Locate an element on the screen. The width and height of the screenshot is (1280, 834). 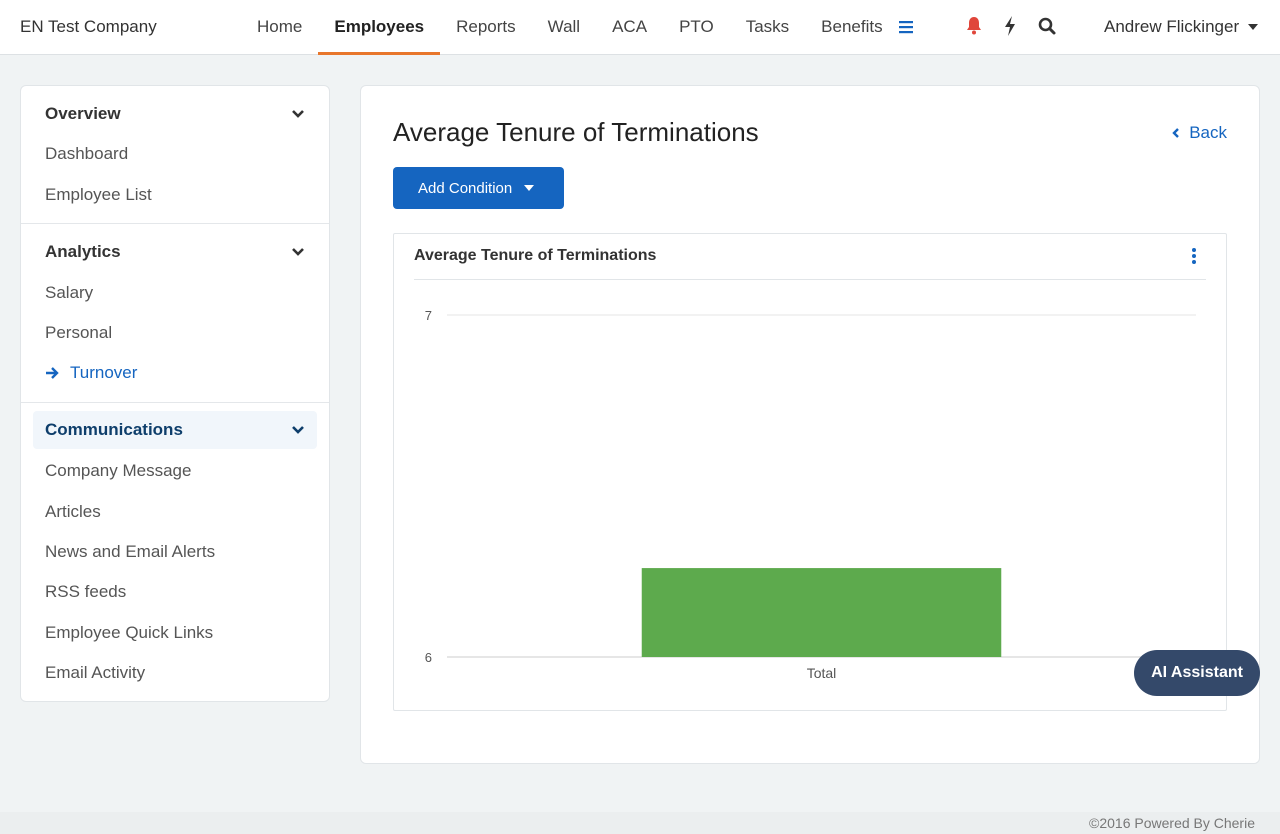
sidebar-item-employee-list: Employee List is located at coordinates (98, 195).